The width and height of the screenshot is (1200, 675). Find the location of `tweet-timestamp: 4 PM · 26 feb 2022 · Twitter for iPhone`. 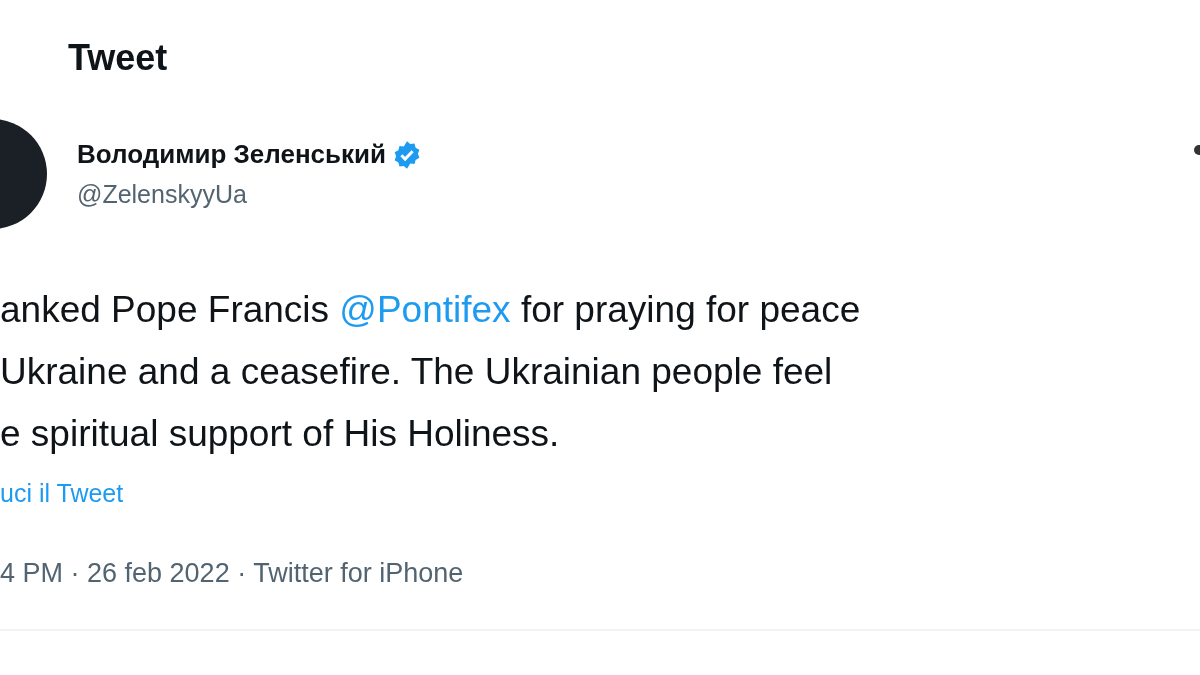

tweet-timestamp: 4 PM · 26 feb 2022 · Twitter for iPhone is located at coordinates (232, 573).